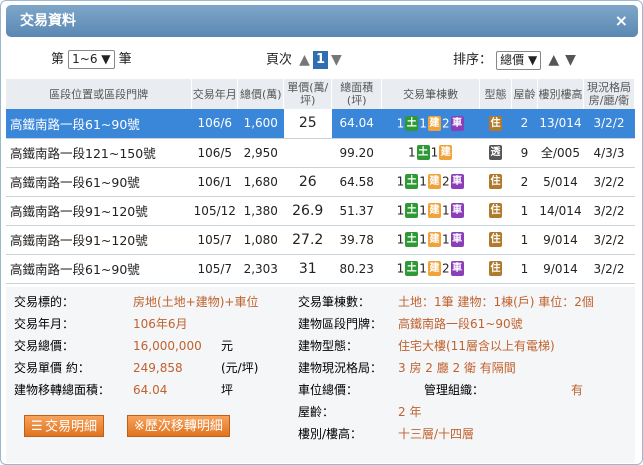 The width and height of the screenshot is (643, 465). What do you see at coordinates (48, 21) in the screenshot?
I see `dialog-title: 交易資料` at bounding box center [48, 21].